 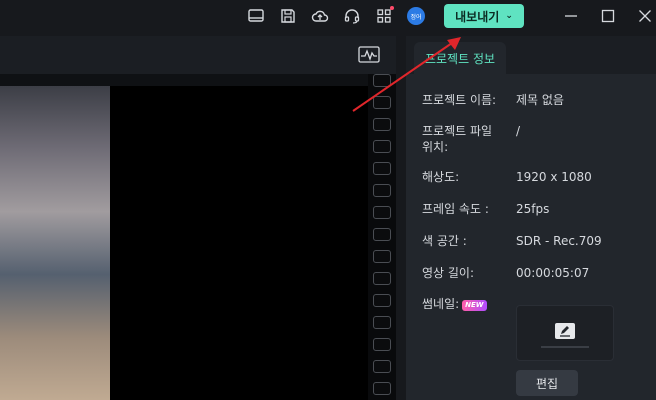 What do you see at coordinates (565, 347) in the screenshot?
I see `thumbnail-divider` at bounding box center [565, 347].